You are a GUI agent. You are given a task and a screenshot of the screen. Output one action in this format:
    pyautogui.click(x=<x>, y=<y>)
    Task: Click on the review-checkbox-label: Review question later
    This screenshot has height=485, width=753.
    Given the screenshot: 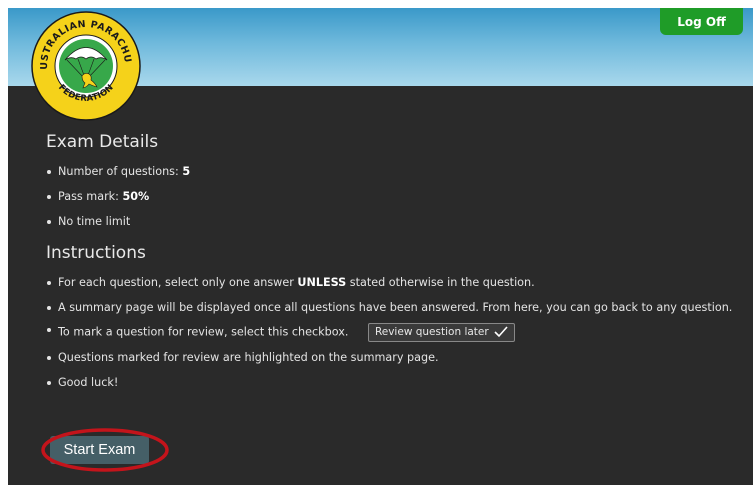 What is the action you would take?
    pyautogui.click(x=431, y=332)
    